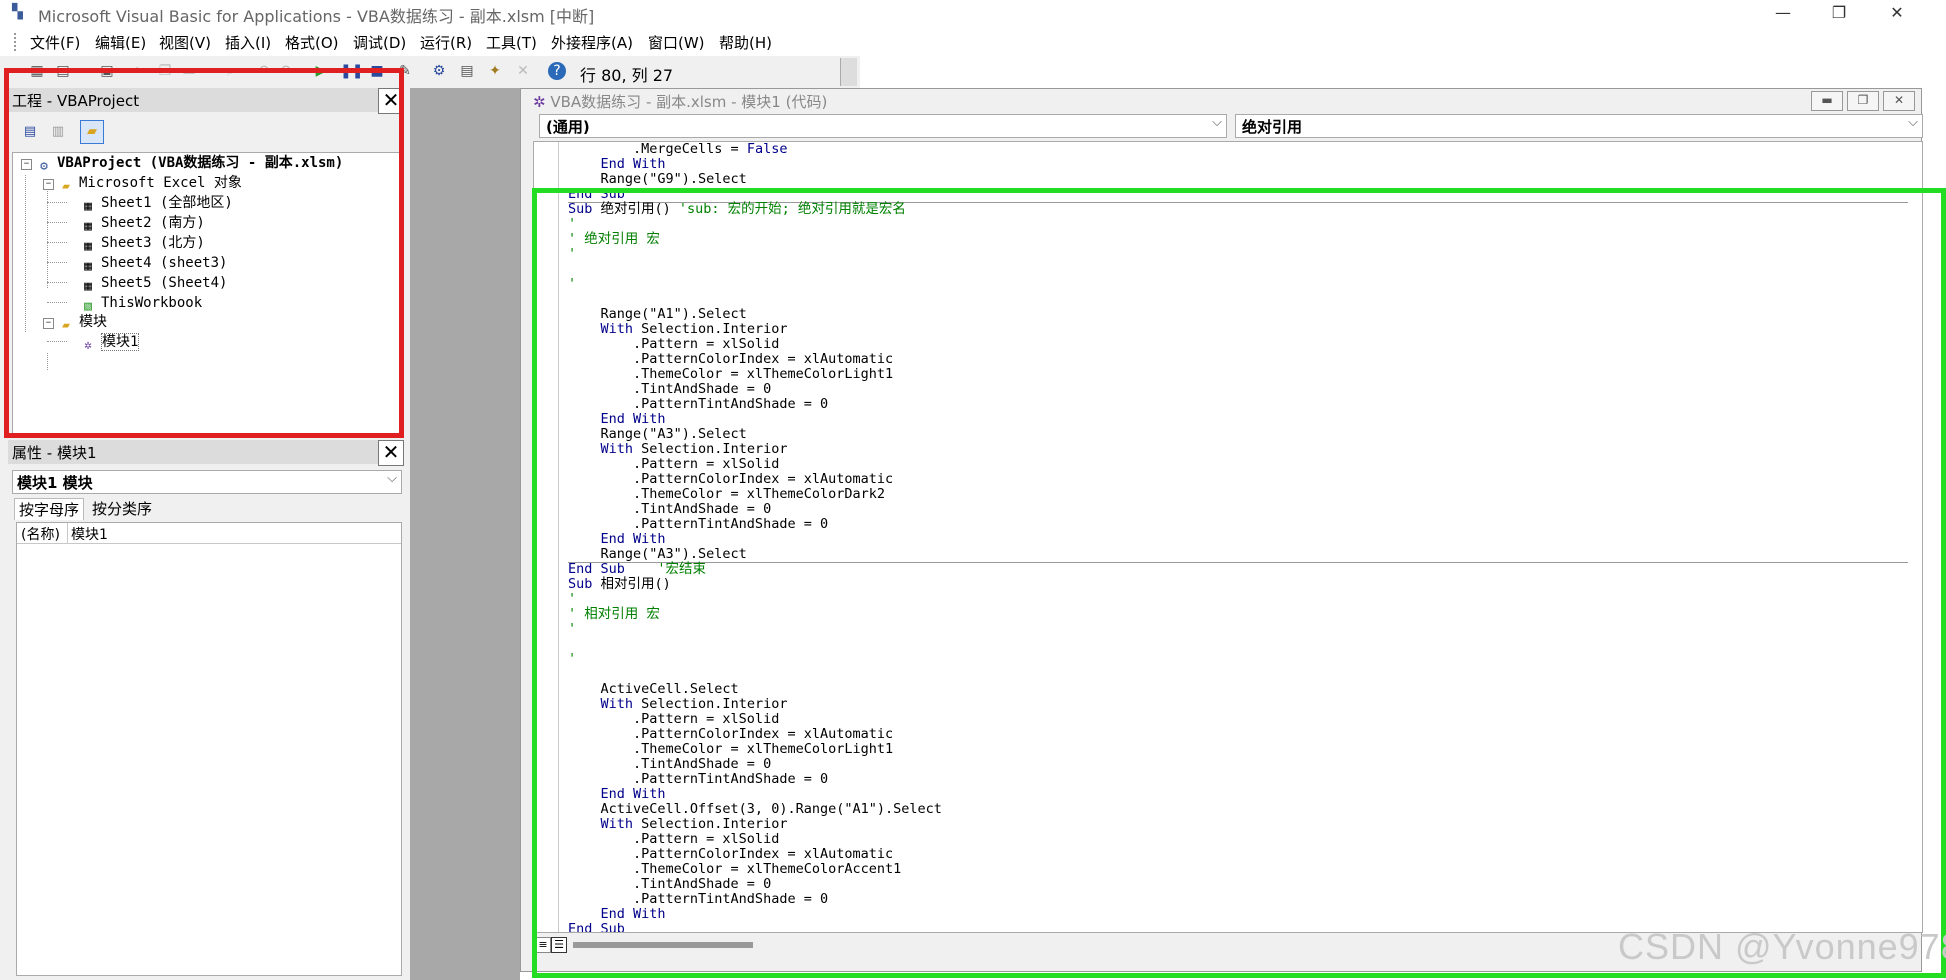  What do you see at coordinates (55, 483) in the screenshot?
I see `properties-object-value: 模块1 模块` at bounding box center [55, 483].